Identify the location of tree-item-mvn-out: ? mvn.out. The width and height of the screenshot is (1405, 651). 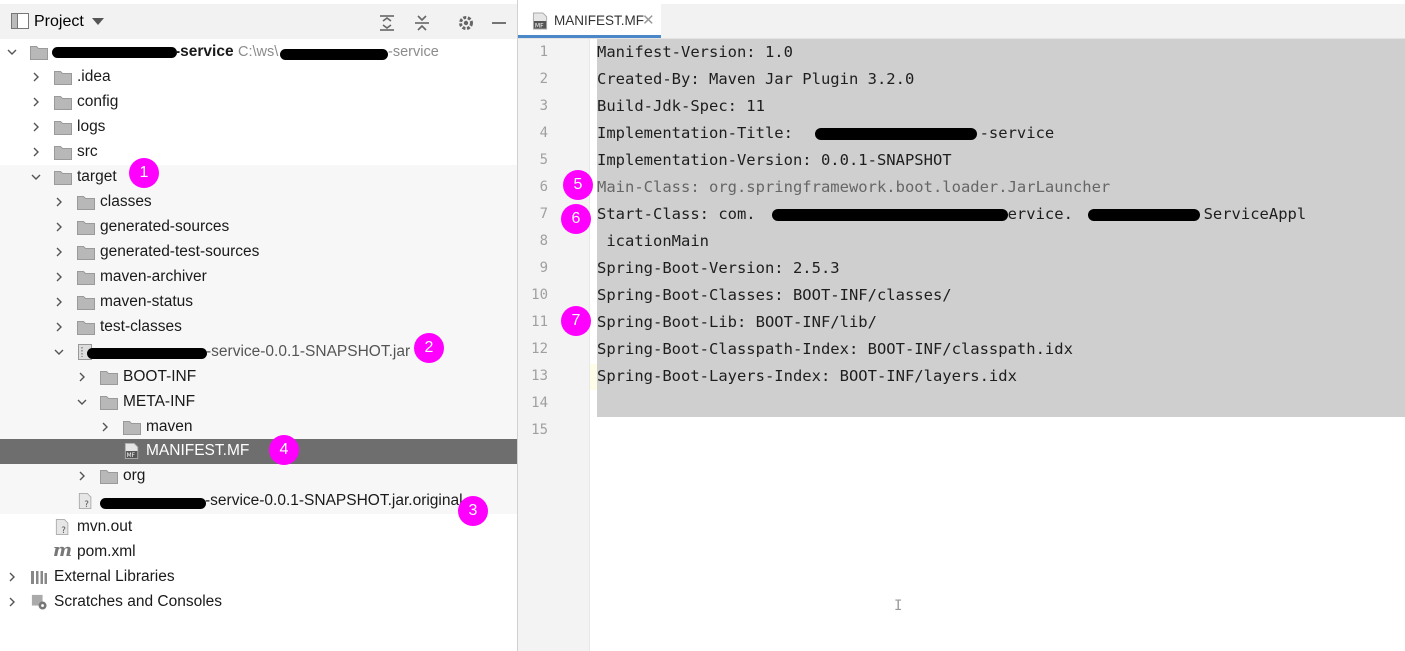
(258, 527).